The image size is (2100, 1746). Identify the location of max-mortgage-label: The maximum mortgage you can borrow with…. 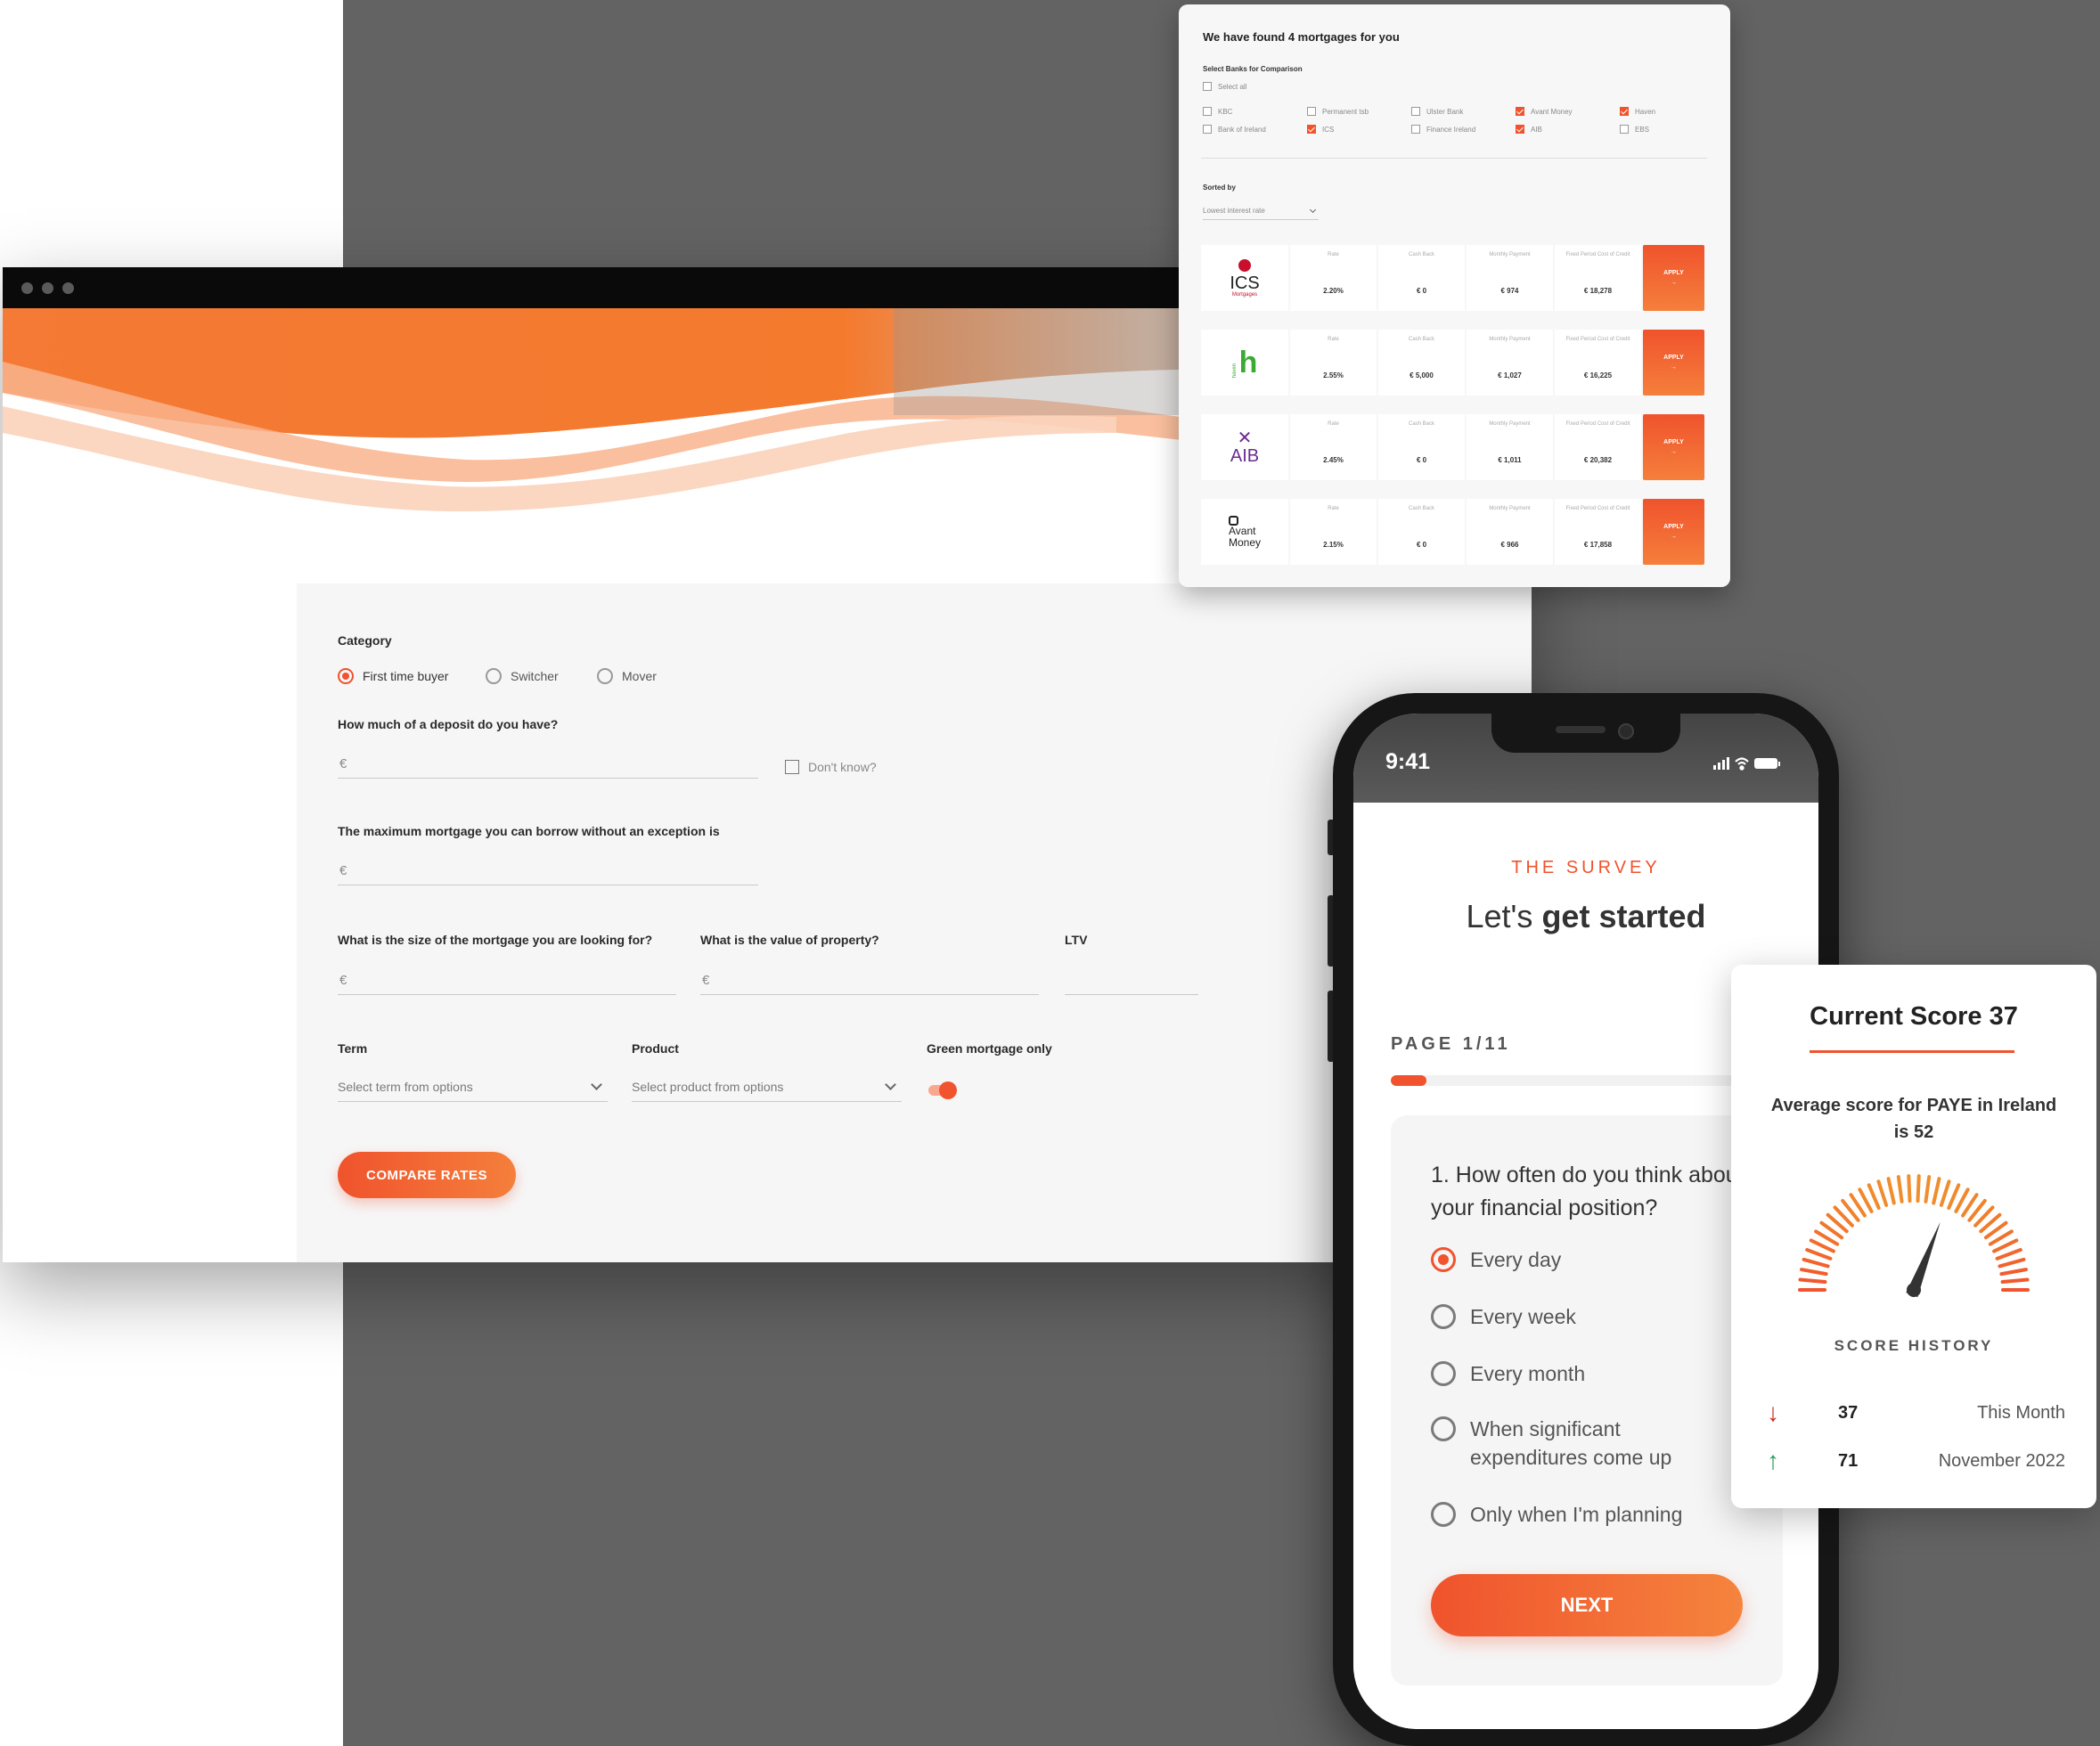
(529, 831).